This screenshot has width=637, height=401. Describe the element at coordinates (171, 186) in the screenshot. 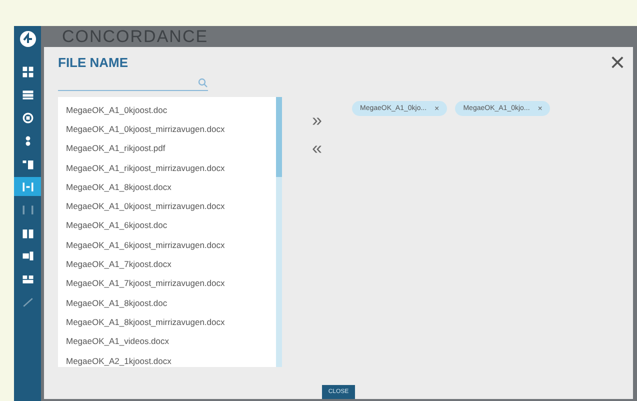

I see `file-item: MegaeOK_A1_8kjoost.docx` at that location.